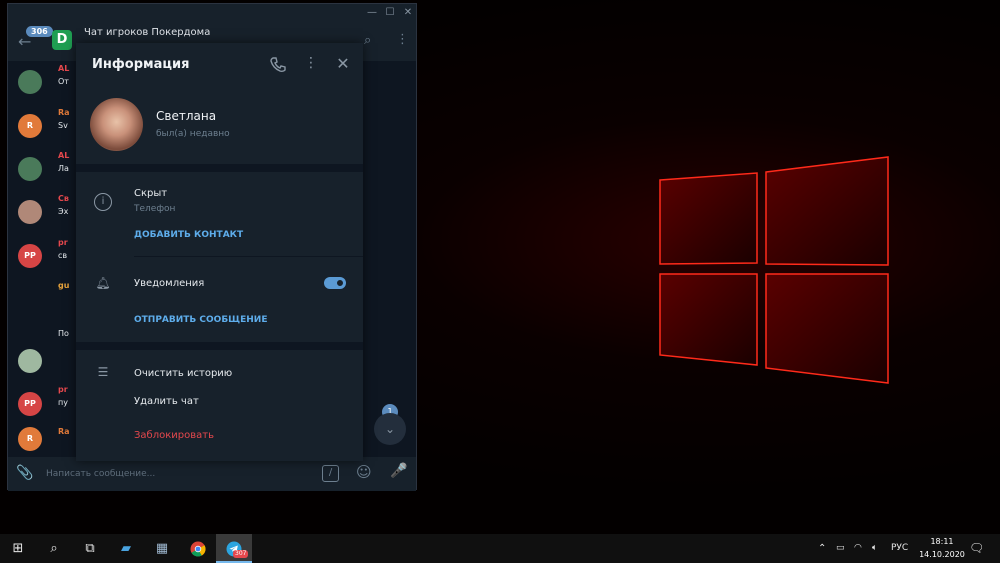  I want to click on chat-logo-icon: D, so click(62, 40).